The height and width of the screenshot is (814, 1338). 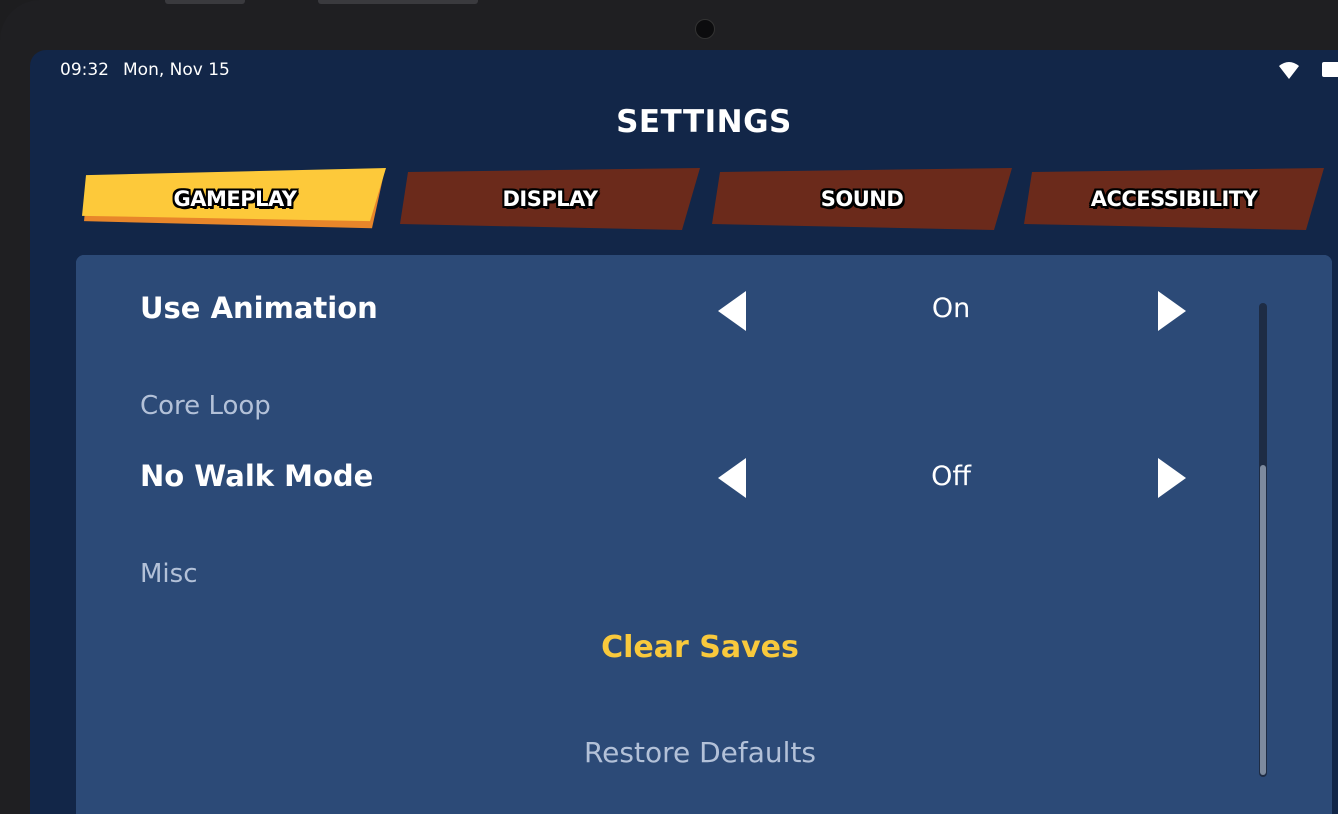 I want to click on tab-display: DISPLAY, so click(x=550, y=199).